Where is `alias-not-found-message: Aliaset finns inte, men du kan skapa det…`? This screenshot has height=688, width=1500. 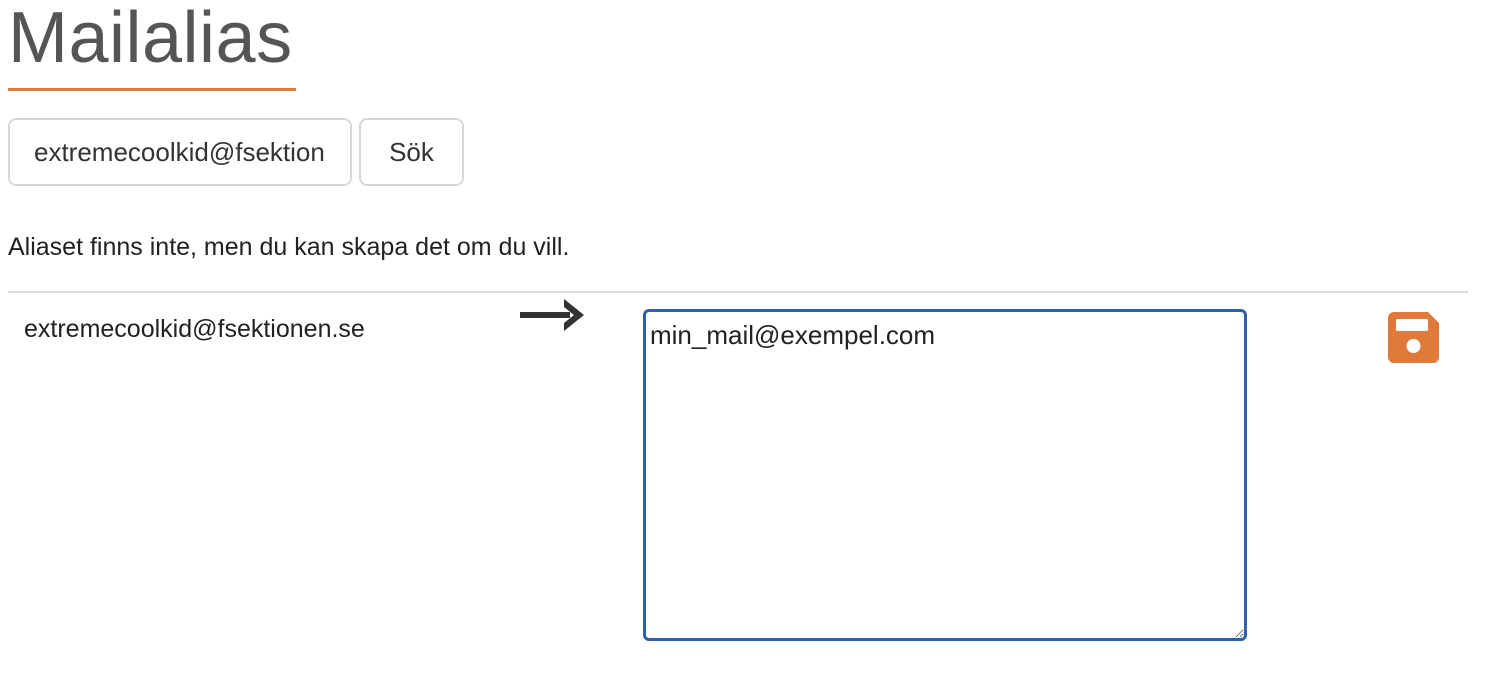
alias-not-found-message: Aliaset finns inte, men du kan skapa det… is located at coordinates (289, 247).